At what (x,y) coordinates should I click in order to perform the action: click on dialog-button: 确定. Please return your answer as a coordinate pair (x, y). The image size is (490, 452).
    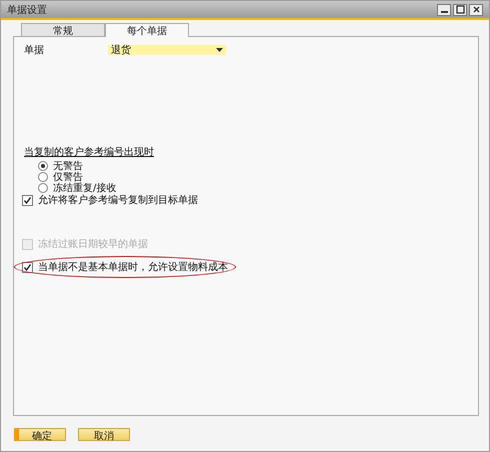
    Looking at the image, I should click on (40, 434).